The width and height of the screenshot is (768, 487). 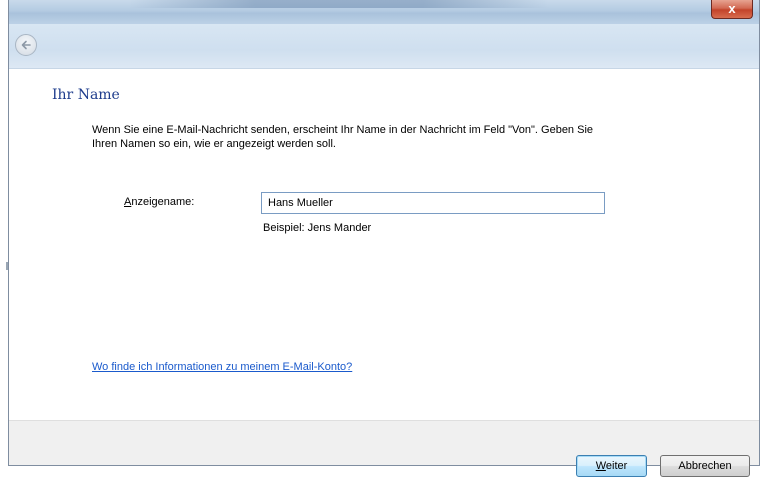 I want to click on next-button-label: eiter, so click(x=616, y=466).